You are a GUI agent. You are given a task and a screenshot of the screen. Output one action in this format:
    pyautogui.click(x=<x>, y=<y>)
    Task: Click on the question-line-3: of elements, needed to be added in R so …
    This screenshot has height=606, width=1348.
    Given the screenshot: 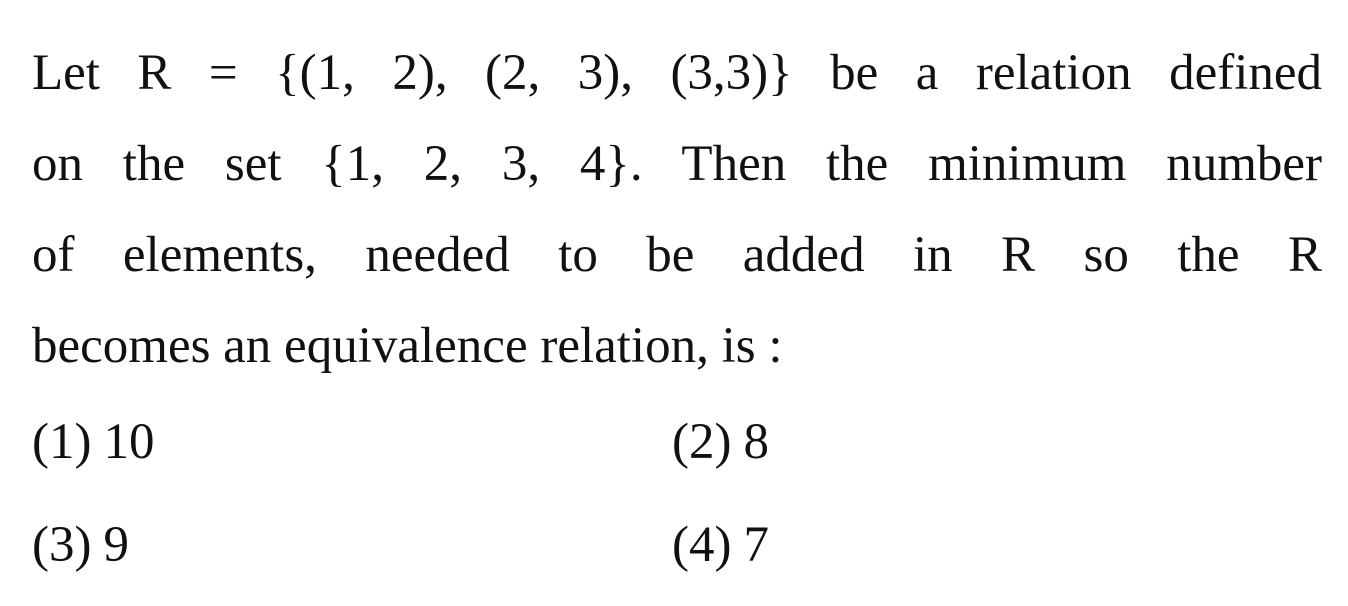 What is the action you would take?
    pyautogui.click(x=677, y=255)
    